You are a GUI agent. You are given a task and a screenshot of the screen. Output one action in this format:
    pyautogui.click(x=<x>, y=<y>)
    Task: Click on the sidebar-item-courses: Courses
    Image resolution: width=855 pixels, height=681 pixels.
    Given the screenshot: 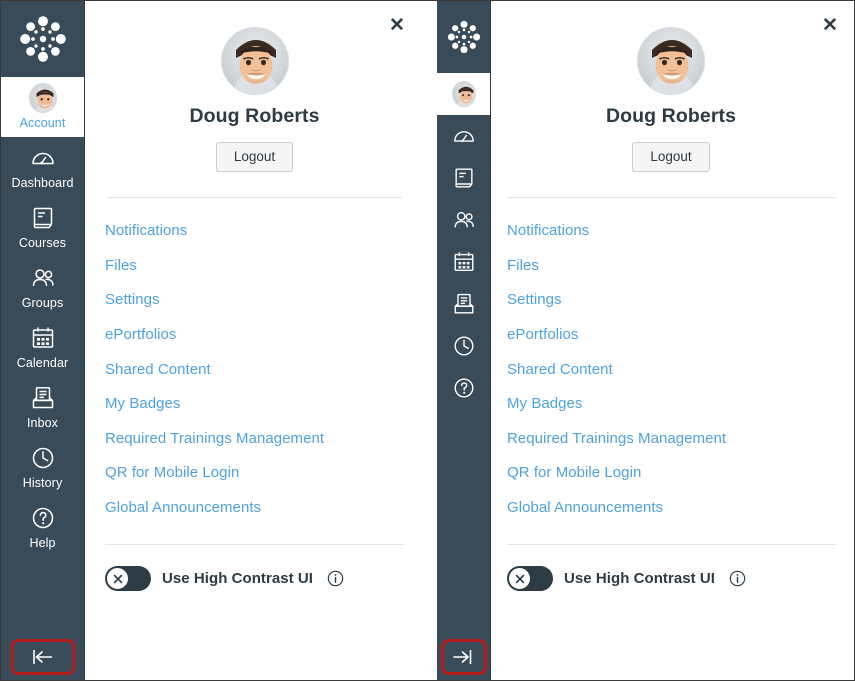 What is the action you would take?
    pyautogui.click(x=42, y=227)
    